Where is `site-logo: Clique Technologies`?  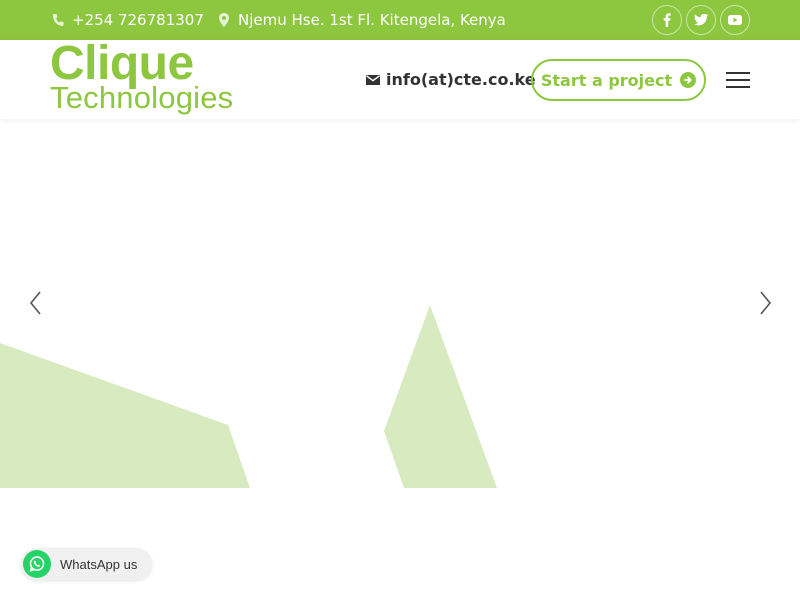
site-logo: Clique Technologies is located at coordinates (155, 78).